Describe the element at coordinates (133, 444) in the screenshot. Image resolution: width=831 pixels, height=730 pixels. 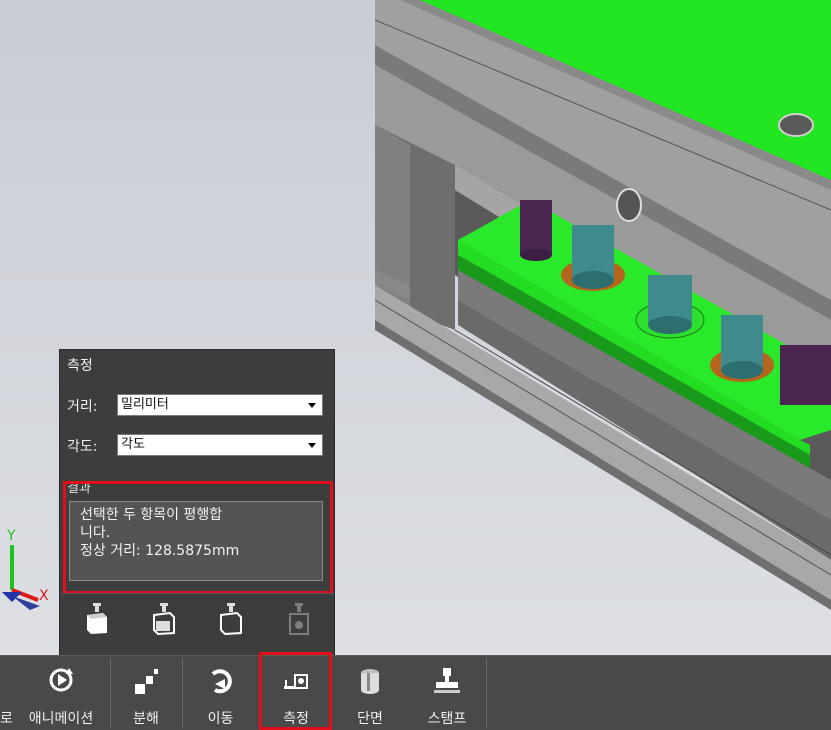
I see `angle-unit-value: 각도` at that location.